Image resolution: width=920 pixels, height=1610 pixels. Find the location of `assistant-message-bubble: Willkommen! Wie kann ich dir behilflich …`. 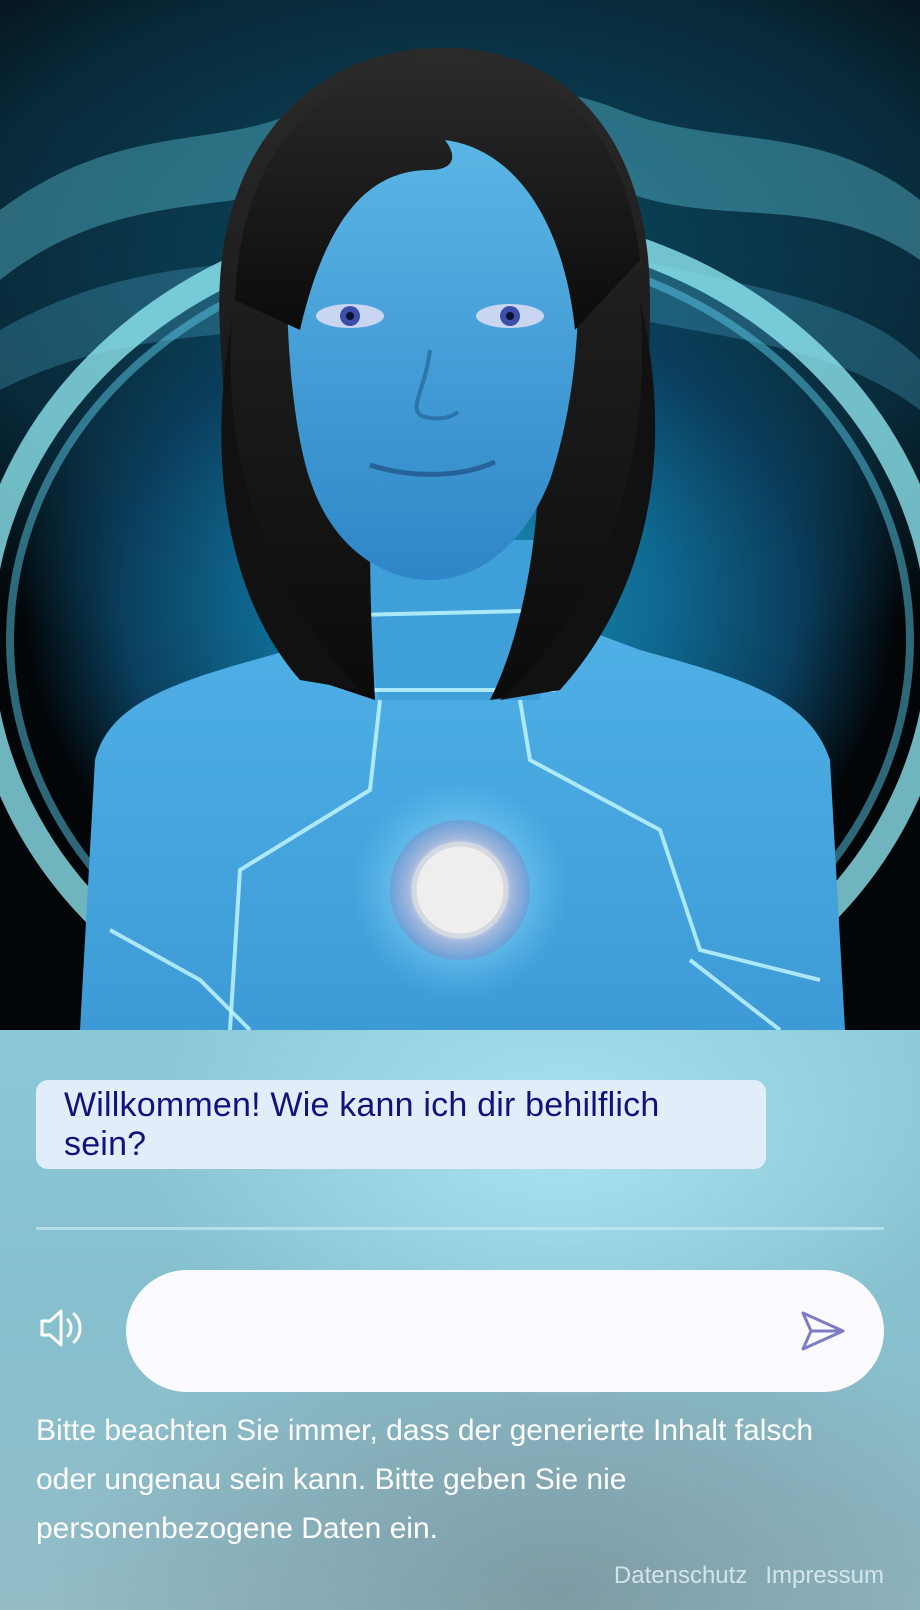

assistant-message-bubble: Willkommen! Wie kann ich dir behilflich … is located at coordinates (401, 1124).